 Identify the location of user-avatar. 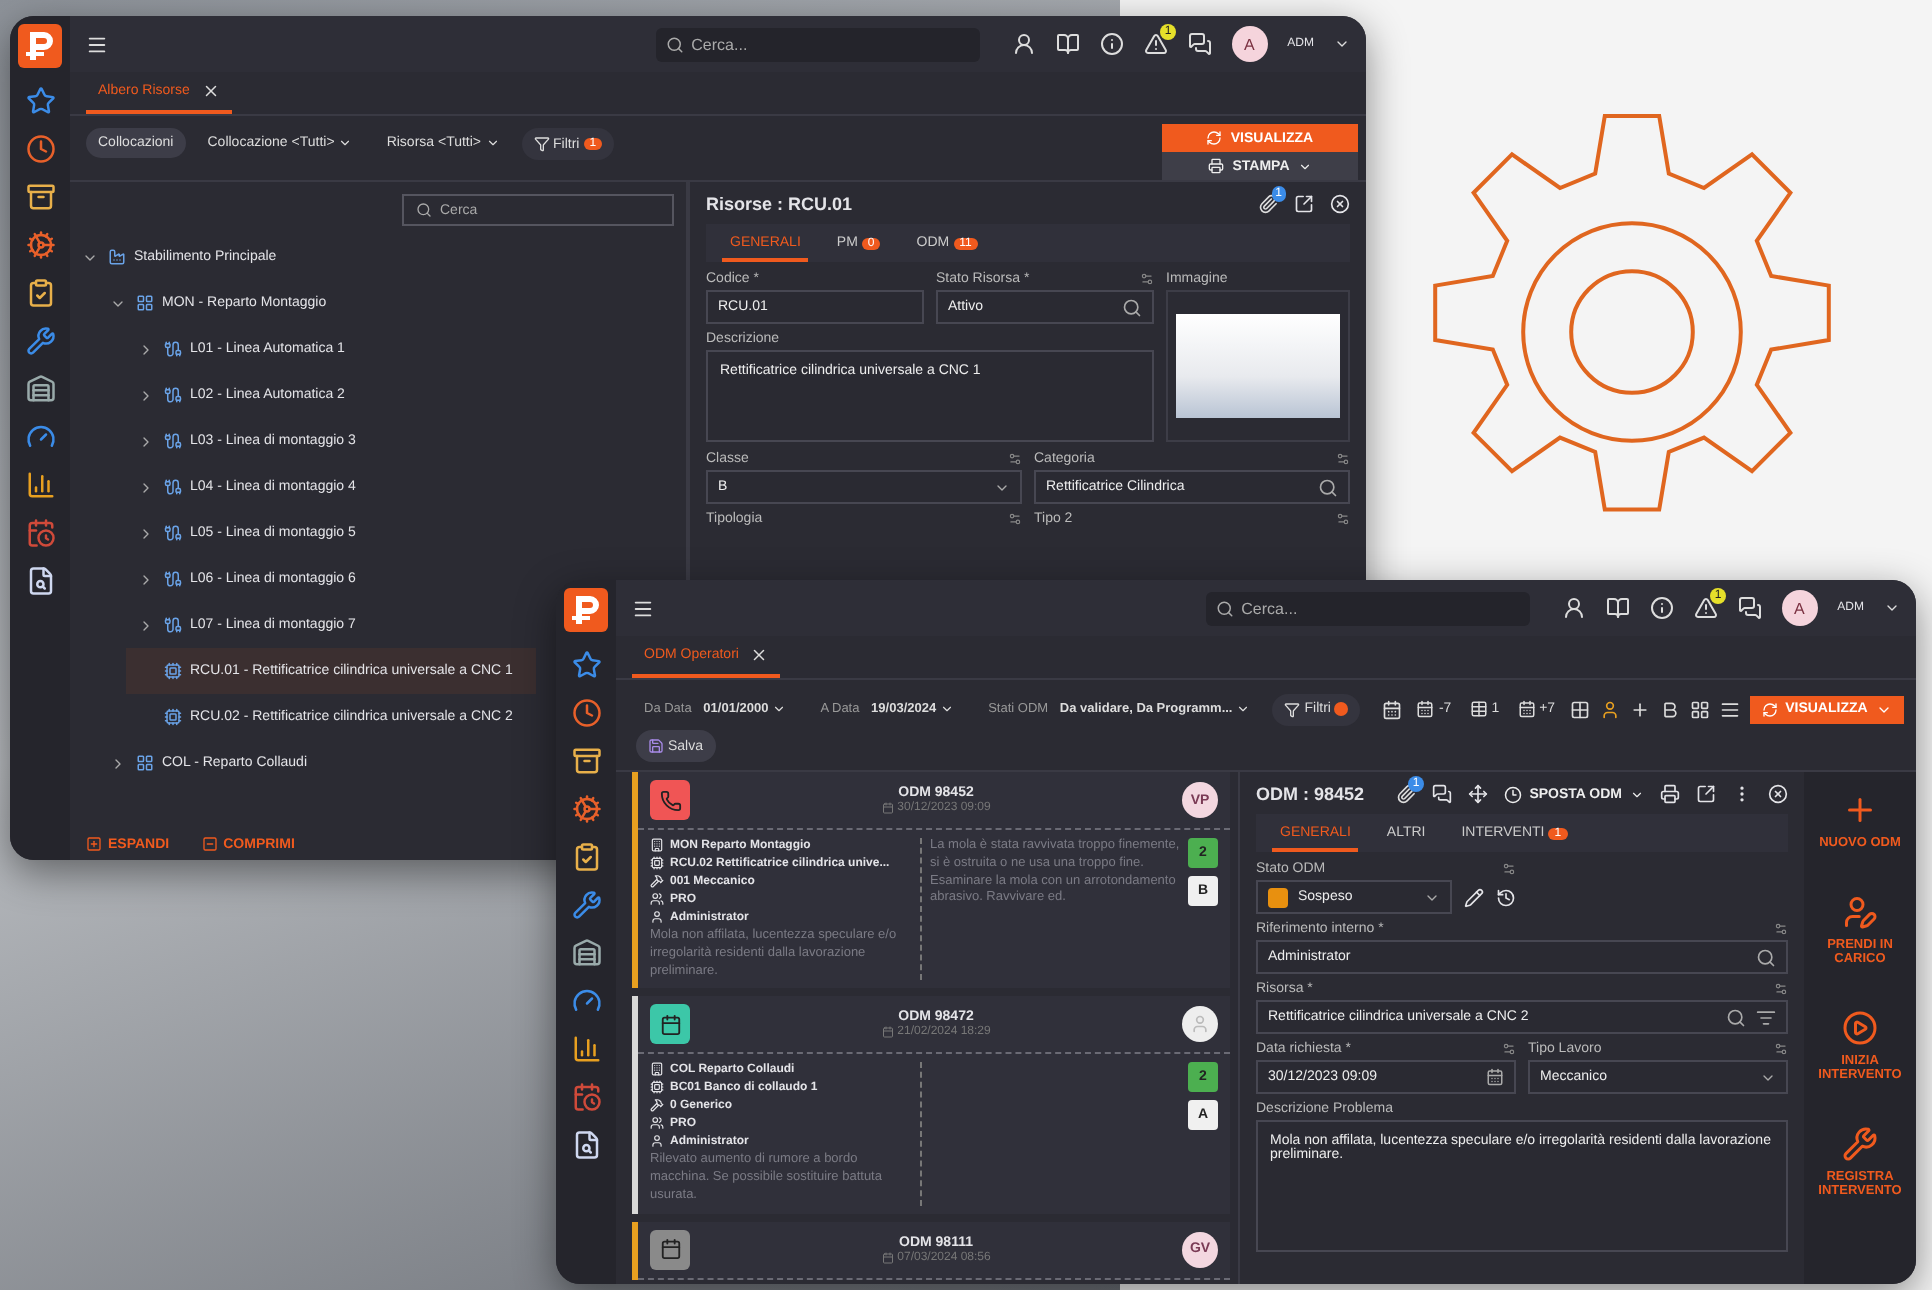
(1200, 1024).